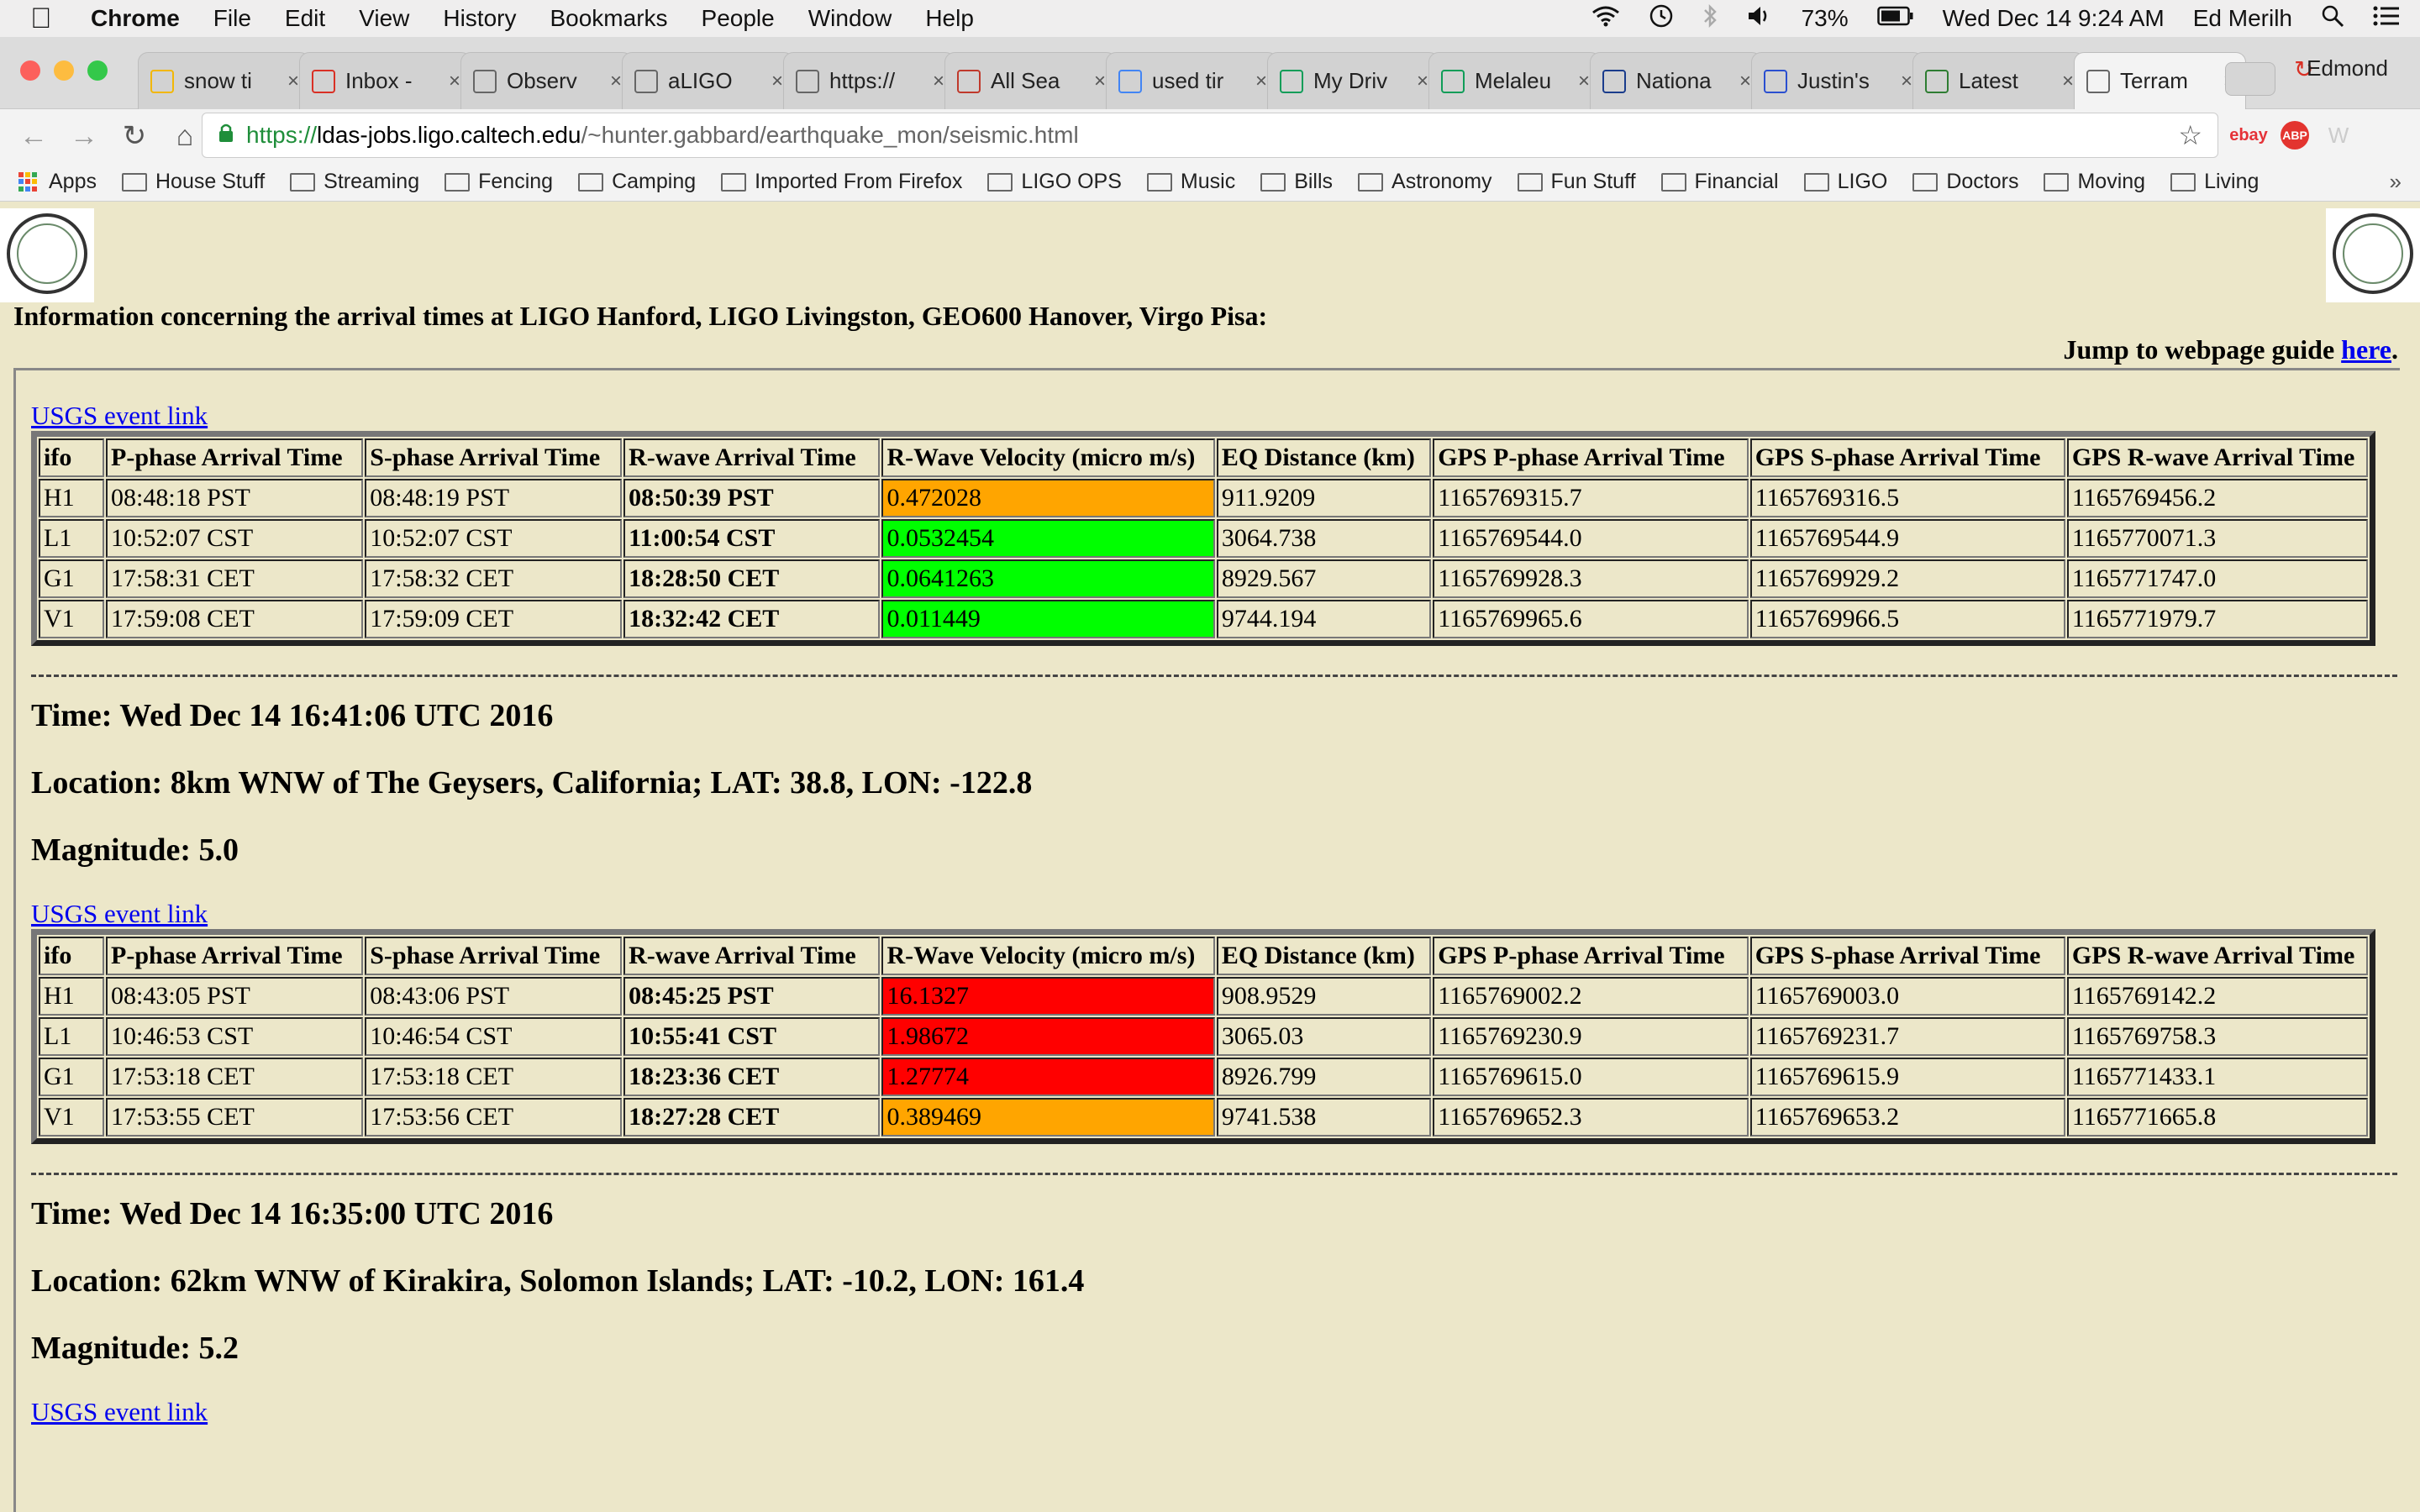  What do you see at coordinates (134, 136) in the screenshot?
I see `reload-button: ↻` at bounding box center [134, 136].